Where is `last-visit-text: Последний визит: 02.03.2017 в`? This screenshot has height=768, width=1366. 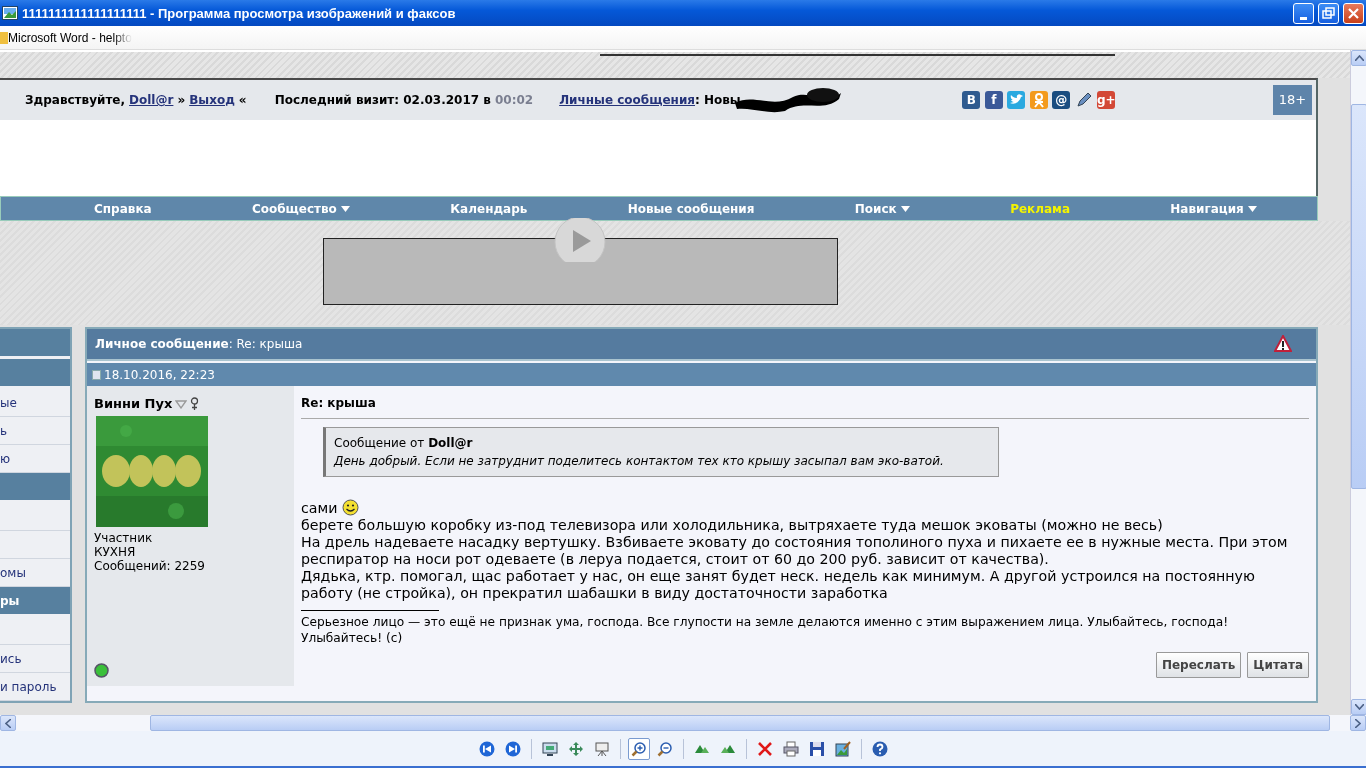
last-visit-text: Последний визит: 02.03.2017 в is located at coordinates (382, 100).